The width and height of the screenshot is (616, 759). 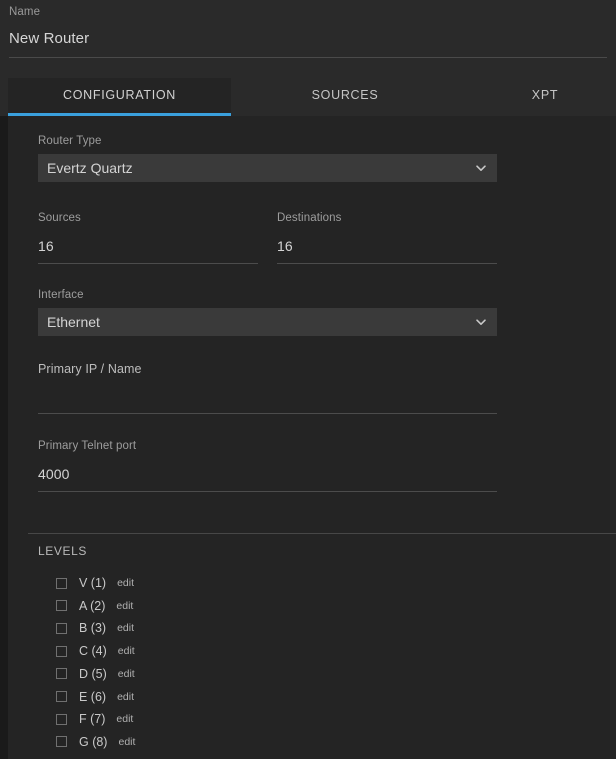 I want to click on primary-telnet-port-underline, so click(x=267, y=491).